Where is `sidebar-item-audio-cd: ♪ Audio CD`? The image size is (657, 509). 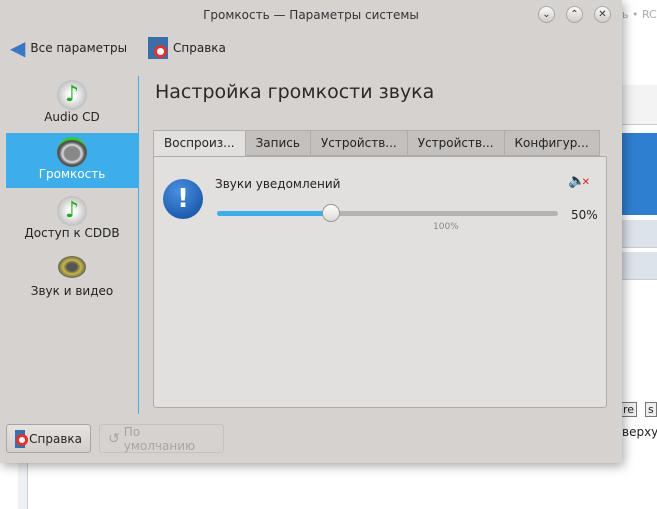 sidebar-item-audio-cd: ♪ Audio CD is located at coordinates (72, 106).